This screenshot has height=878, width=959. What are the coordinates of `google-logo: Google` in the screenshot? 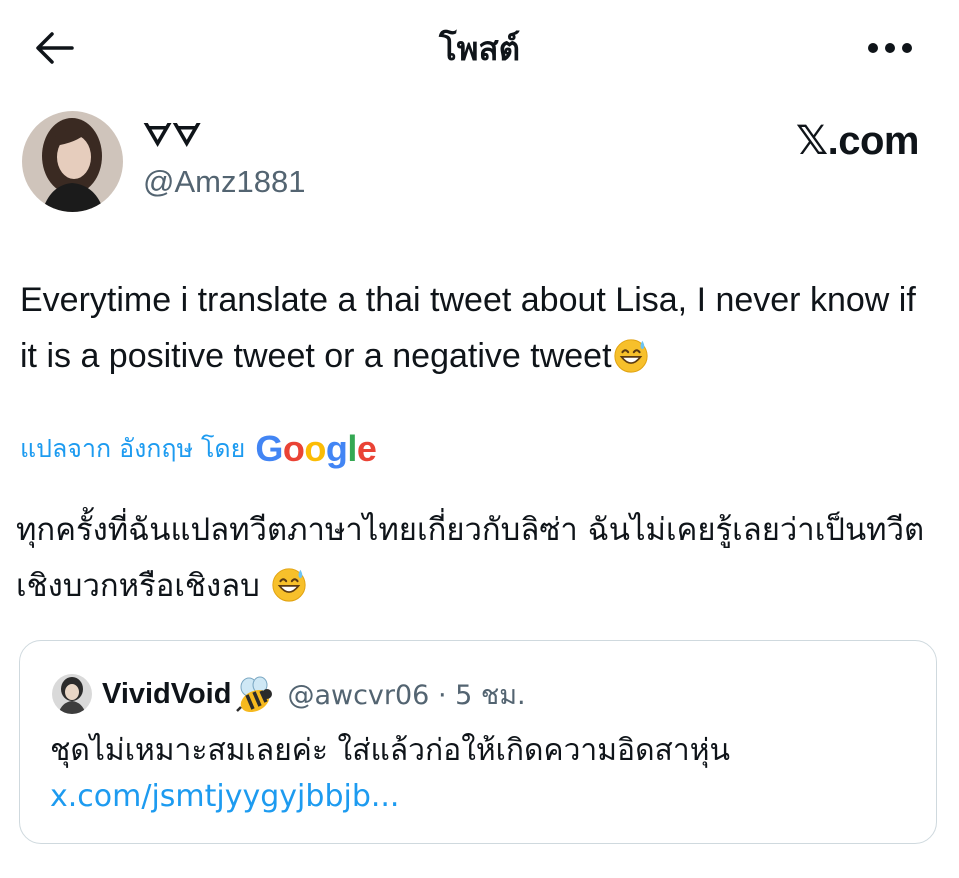 It's located at (316, 449).